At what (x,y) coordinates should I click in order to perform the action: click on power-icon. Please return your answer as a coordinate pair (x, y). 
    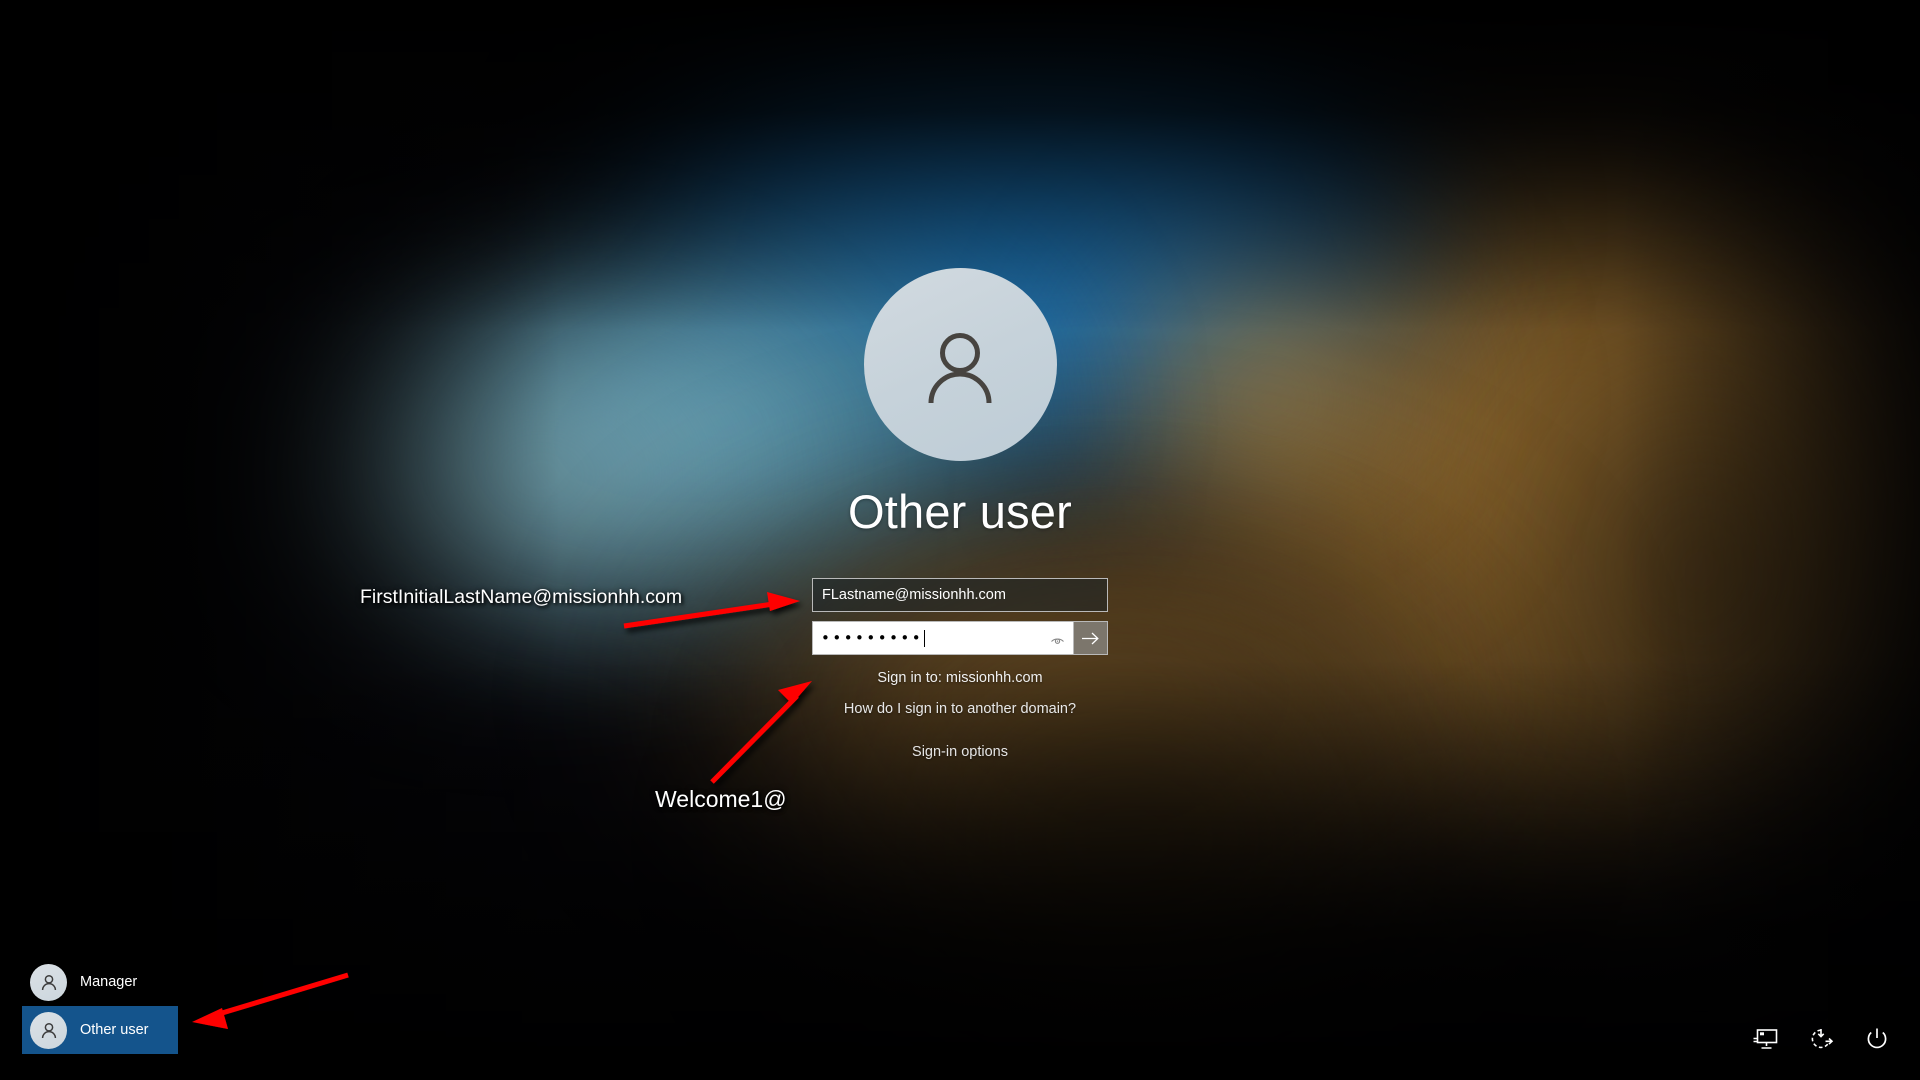
    Looking at the image, I should click on (1877, 1039).